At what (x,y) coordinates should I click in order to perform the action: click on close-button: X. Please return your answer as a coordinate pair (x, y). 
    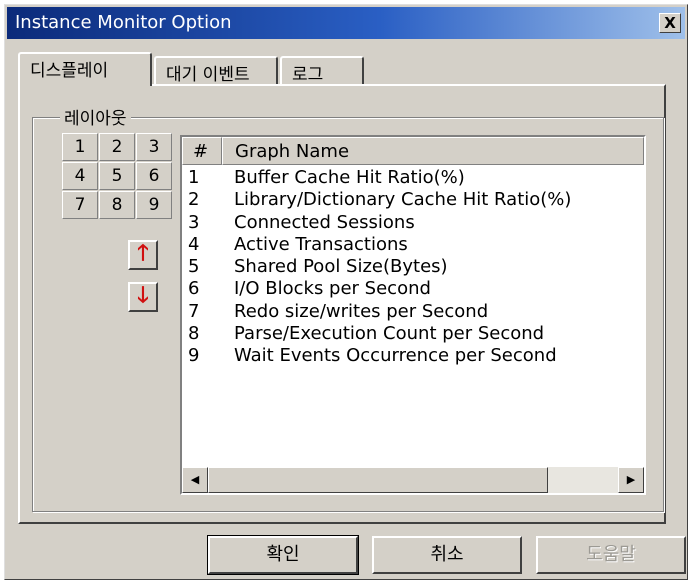
    Looking at the image, I should click on (670, 23).